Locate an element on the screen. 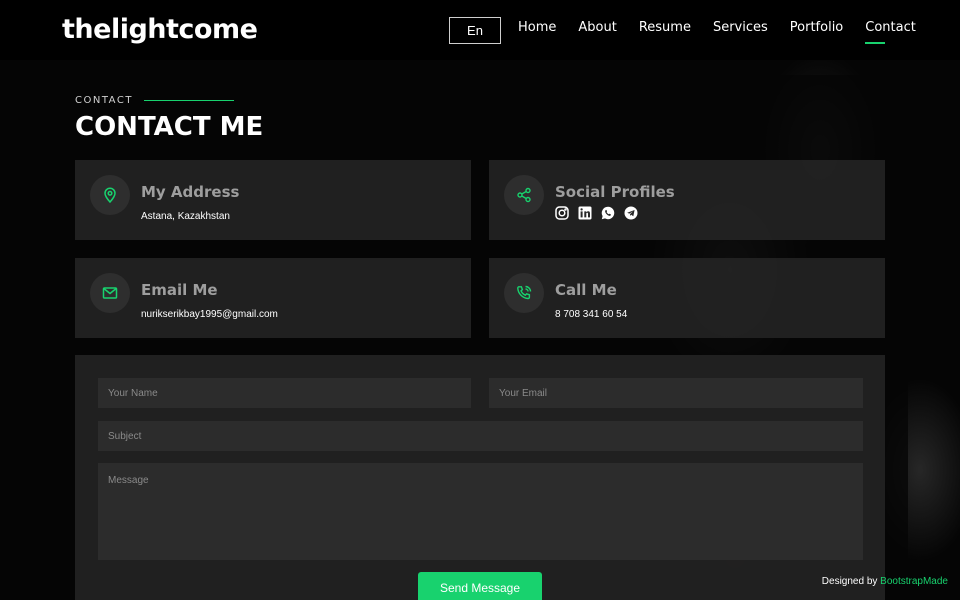 Image resolution: width=960 pixels, height=600 pixels. credits-link: BootstrapMade is located at coordinates (914, 581).